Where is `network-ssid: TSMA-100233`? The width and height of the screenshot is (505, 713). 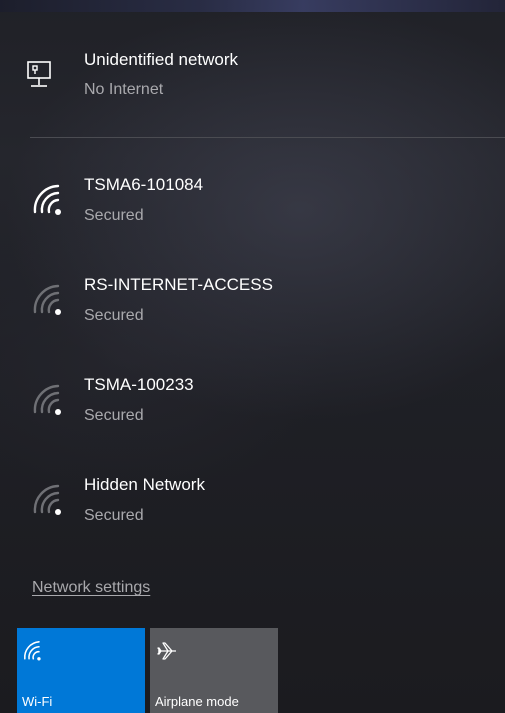
network-ssid: TSMA-100233 is located at coordinates (139, 384).